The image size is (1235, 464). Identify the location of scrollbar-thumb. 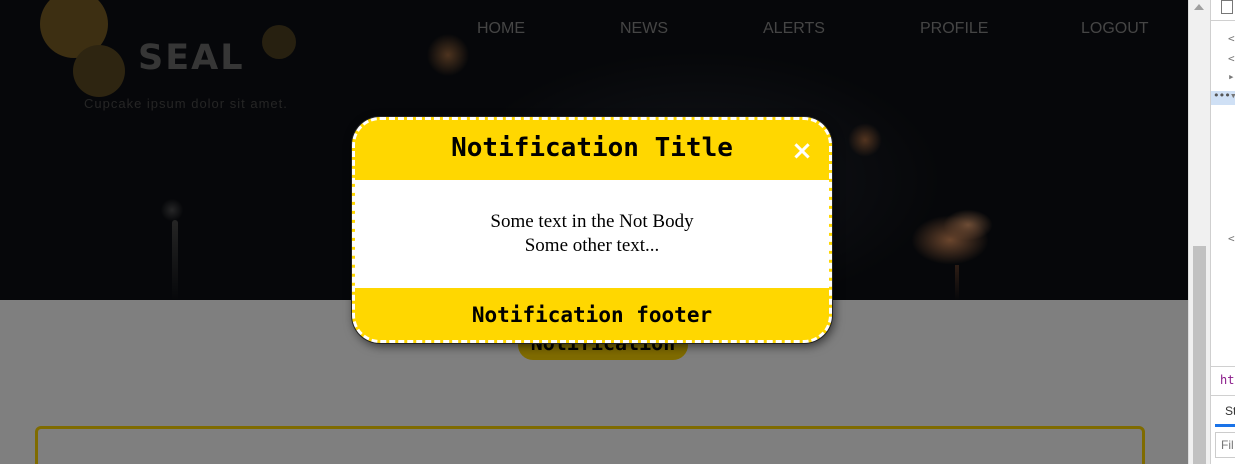
(1199, 355).